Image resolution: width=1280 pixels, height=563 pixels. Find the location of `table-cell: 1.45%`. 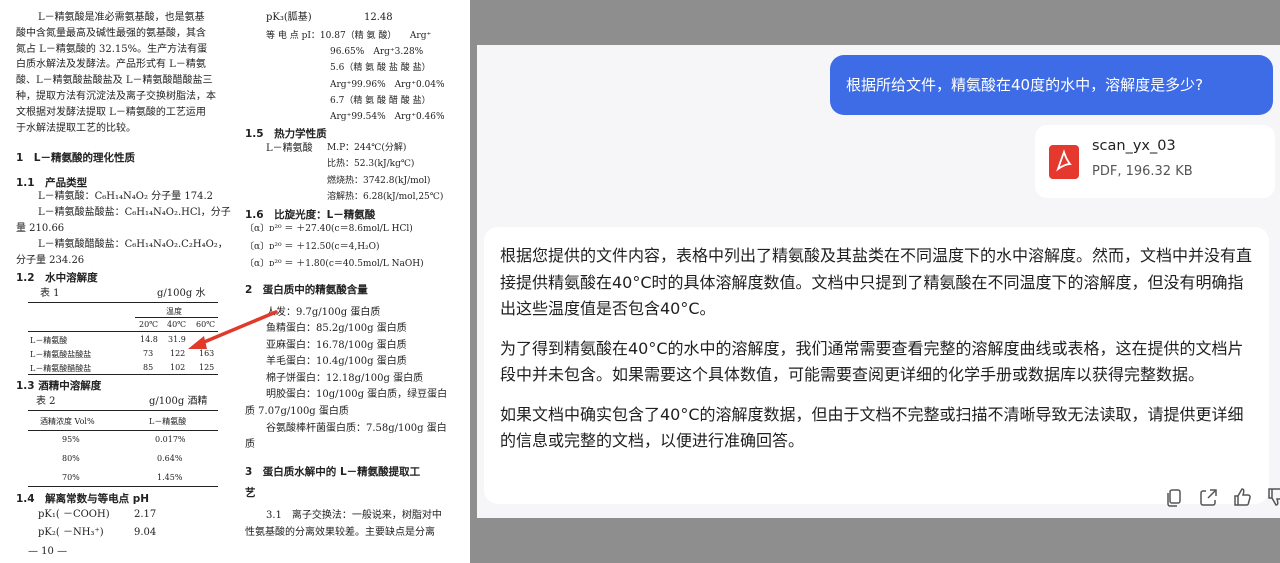

table-cell: 1.45% is located at coordinates (170, 477).